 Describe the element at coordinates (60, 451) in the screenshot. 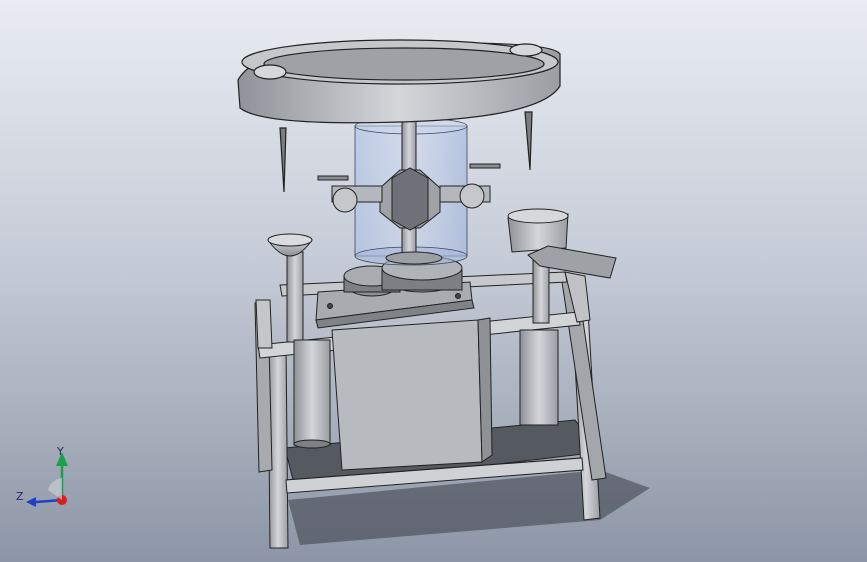

I see `y-axis-label: Y` at that location.